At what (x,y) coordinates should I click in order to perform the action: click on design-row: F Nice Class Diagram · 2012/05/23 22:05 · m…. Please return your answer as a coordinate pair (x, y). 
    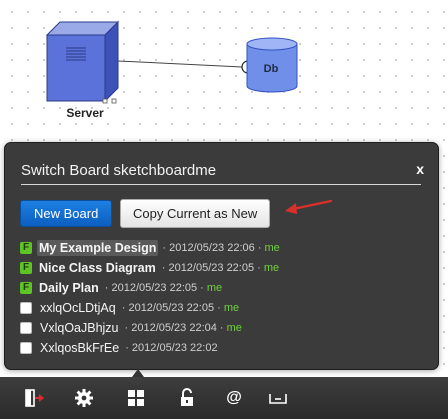
    Looking at the image, I should click on (225, 268).